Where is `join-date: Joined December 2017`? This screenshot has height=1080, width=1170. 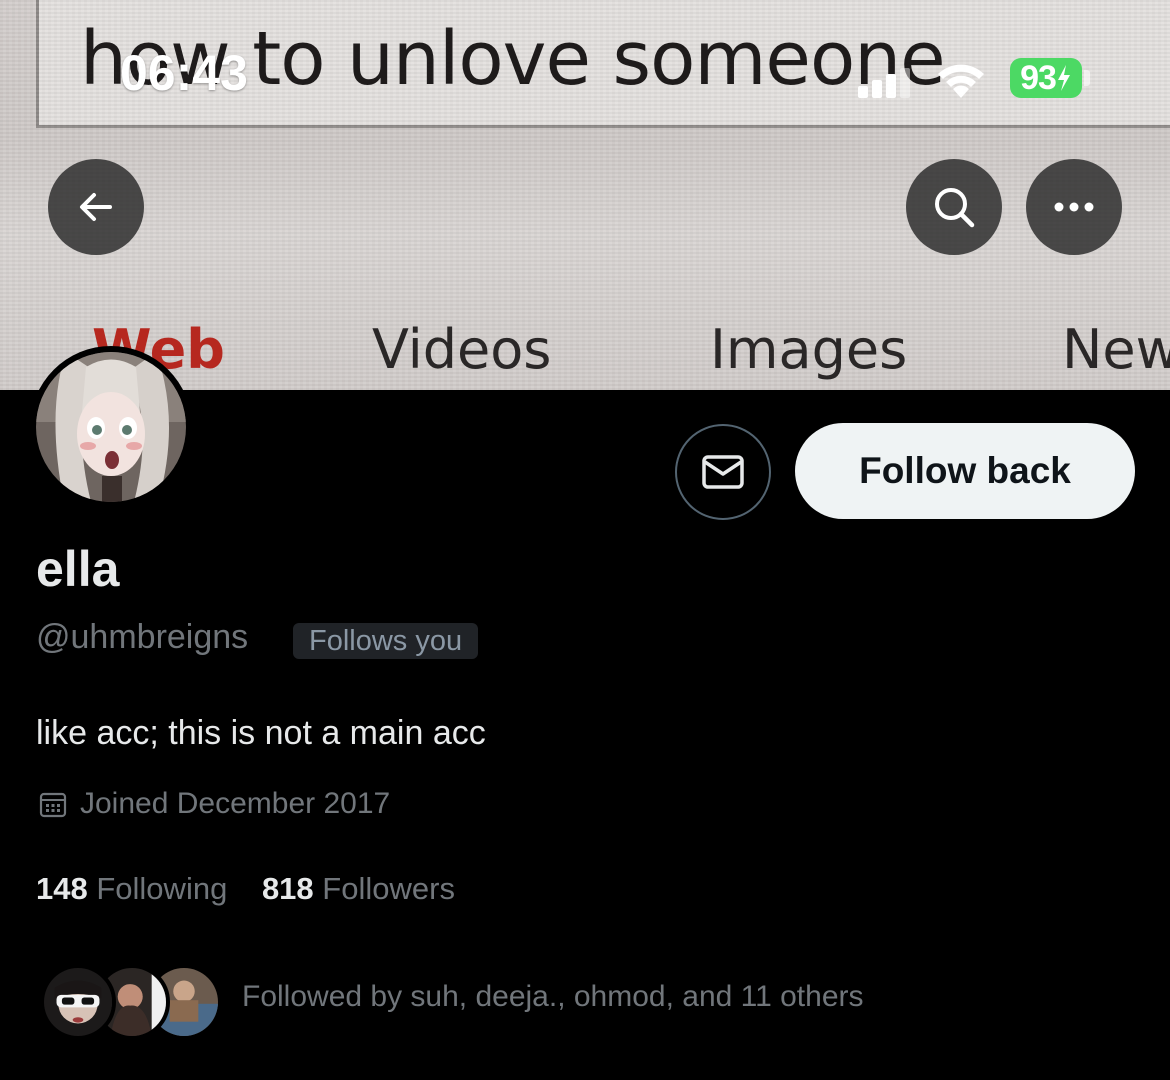
join-date: Joined December 2017 is located at coordinates (214, 804).